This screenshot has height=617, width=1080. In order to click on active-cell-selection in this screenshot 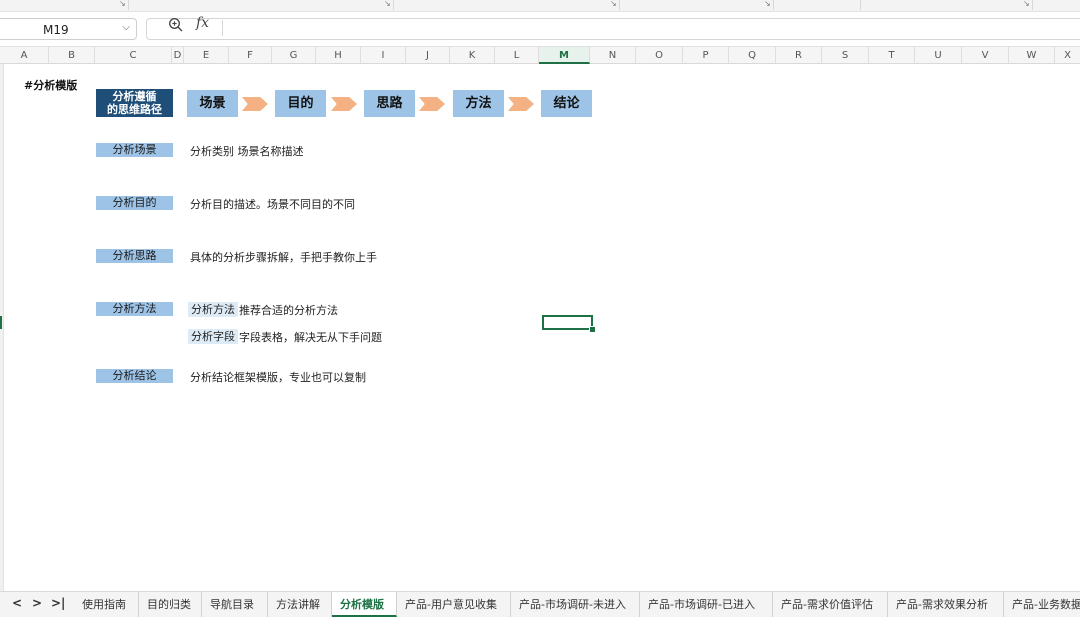, I will do `click(567, 322)`.